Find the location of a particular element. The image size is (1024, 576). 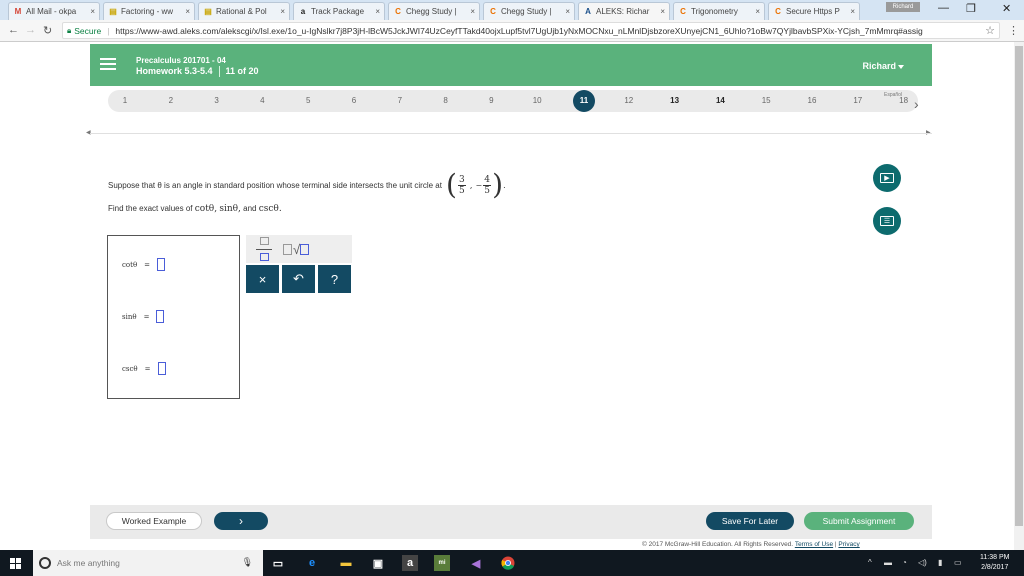

tab-title: Factoring - ww is located at coordinates (147, 11).